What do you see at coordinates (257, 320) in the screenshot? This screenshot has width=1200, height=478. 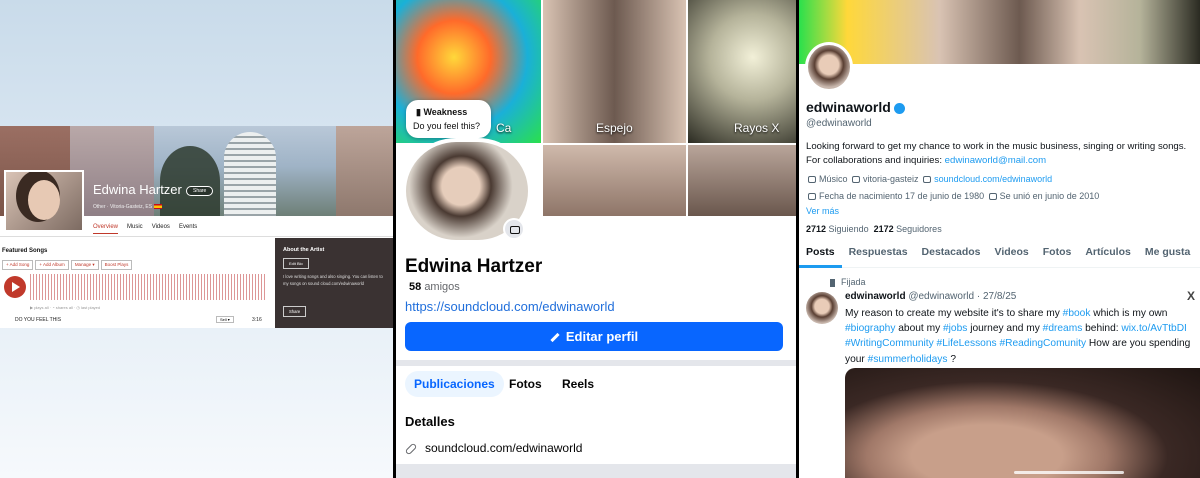 I see `track-duration: 3:16` at bounding box center [257, 320].